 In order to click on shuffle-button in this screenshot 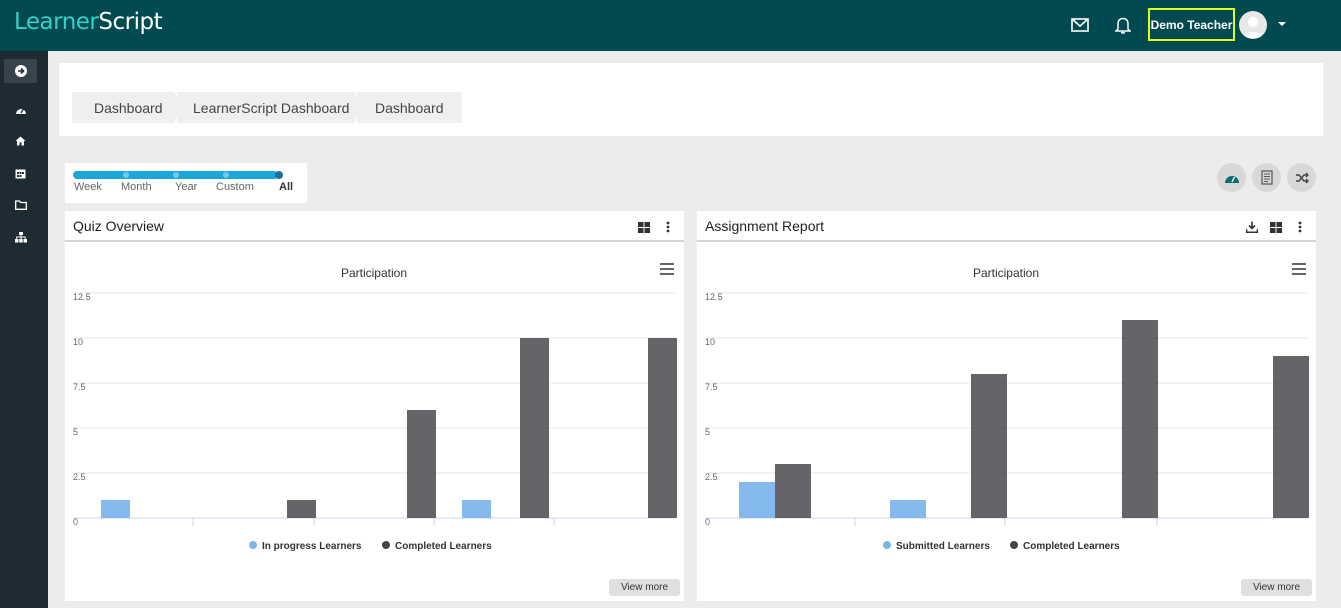, I will do `click(1301, 177)`.